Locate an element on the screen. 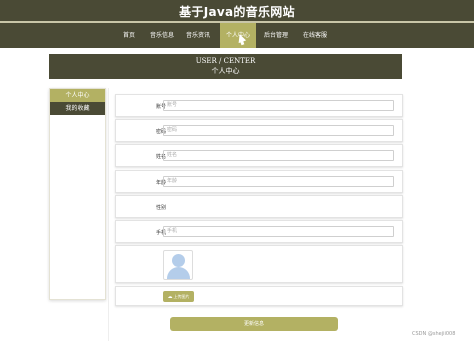  site-title: 基于Java的音乐网站 is located at coordinates (237, 12).